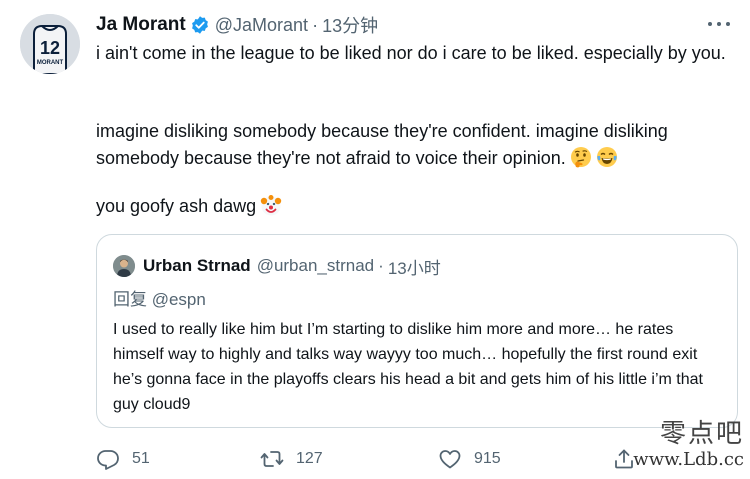  What do you see at coordinates (607, 157) in the screenshot?
I see `tears-of-joy-emoji-icon` at bounding box center [607, 157].